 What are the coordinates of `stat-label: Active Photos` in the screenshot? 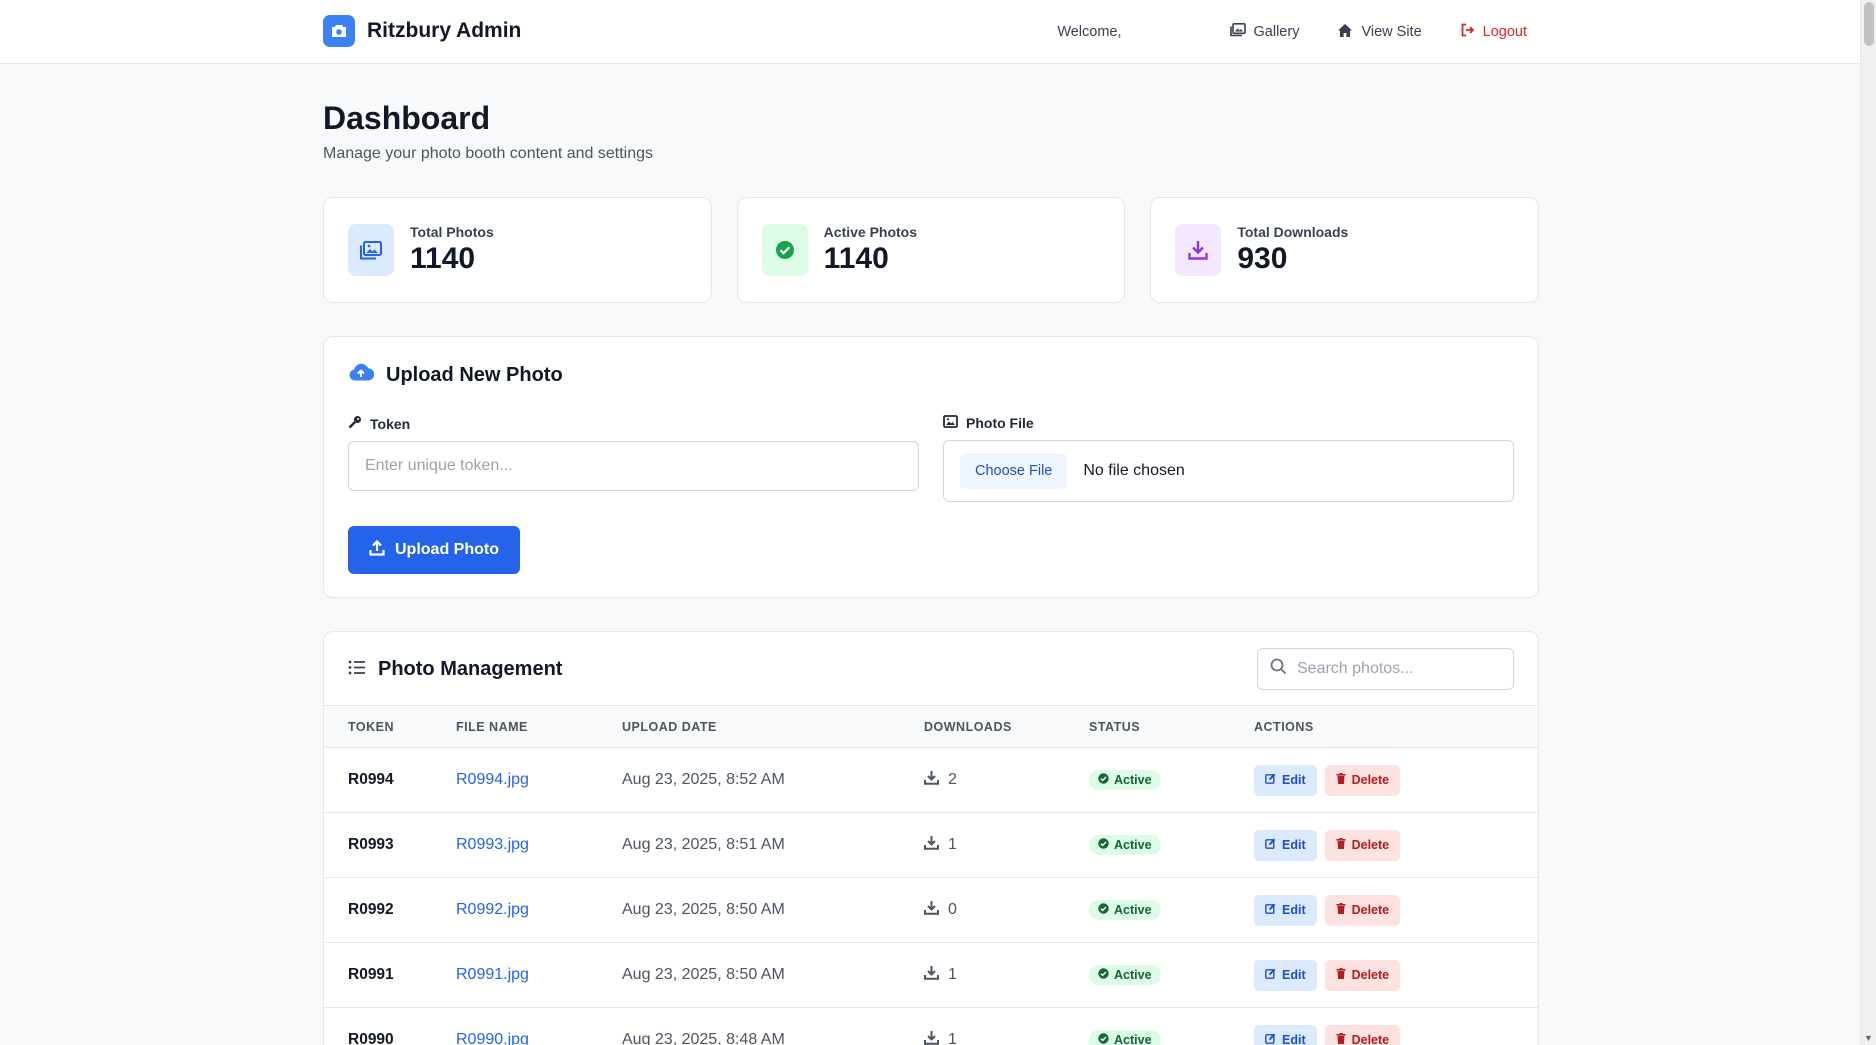 It's located at (870, 232).